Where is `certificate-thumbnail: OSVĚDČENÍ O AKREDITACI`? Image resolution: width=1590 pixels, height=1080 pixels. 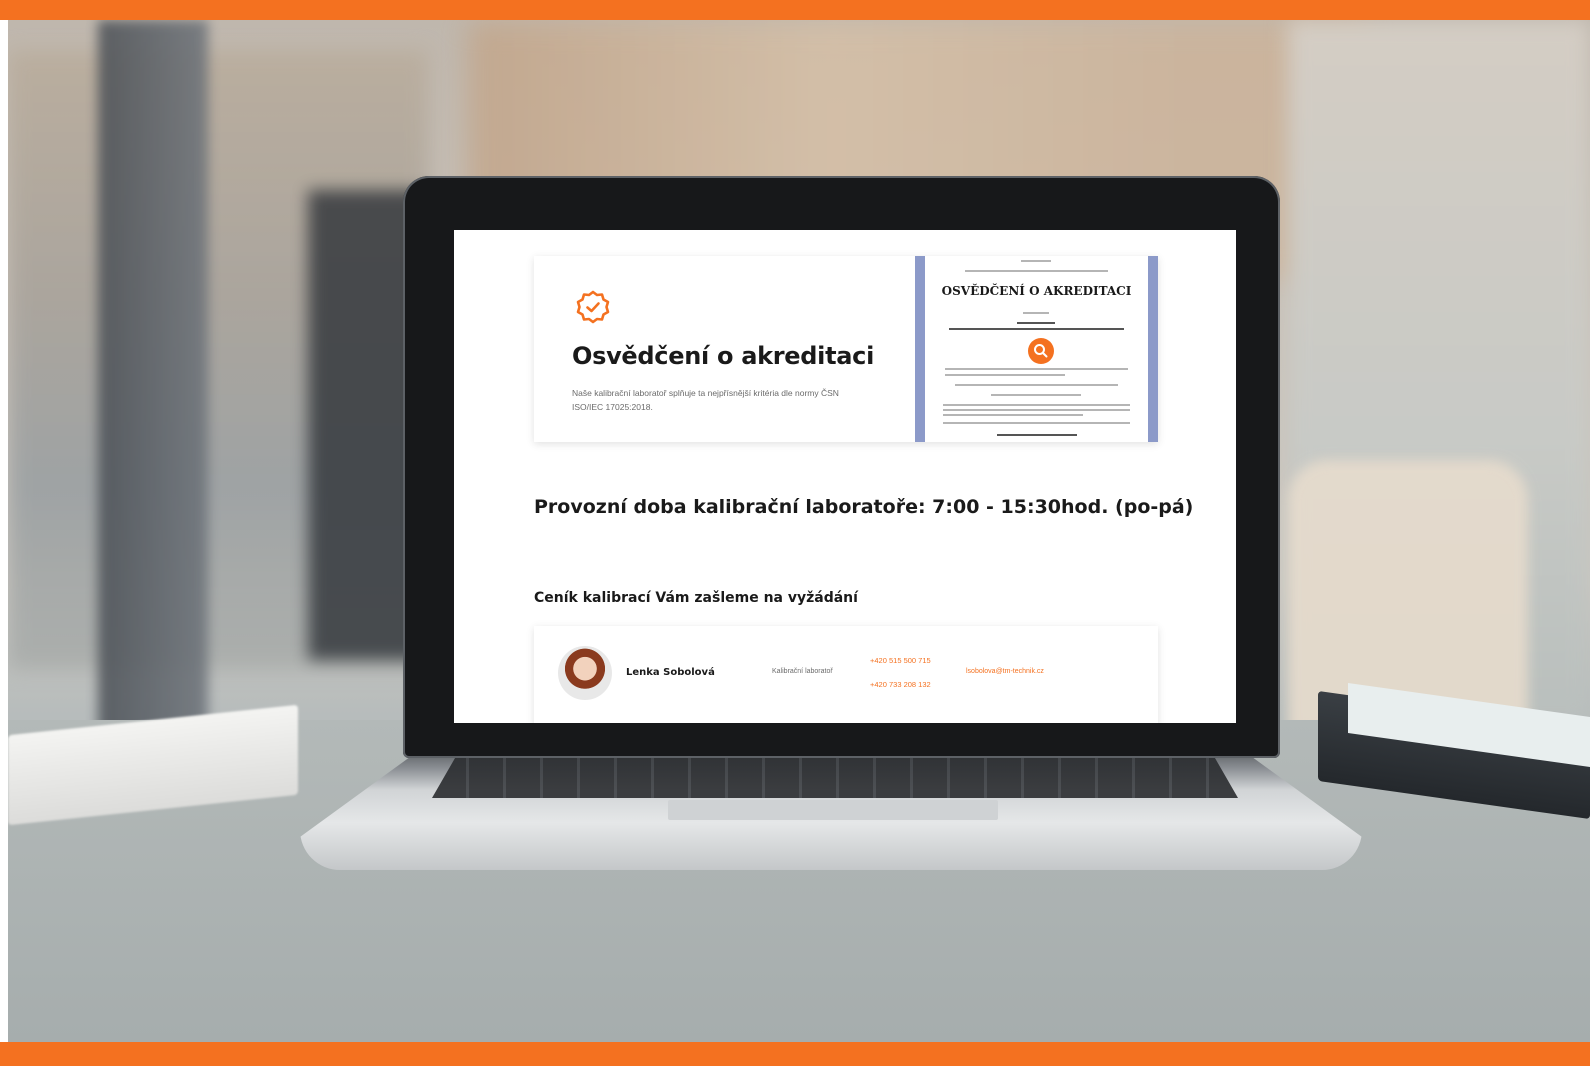 certificate-thumbnail: OSVĚDČENÍ O AKREDITACI is located at coordinates (1036, 349).